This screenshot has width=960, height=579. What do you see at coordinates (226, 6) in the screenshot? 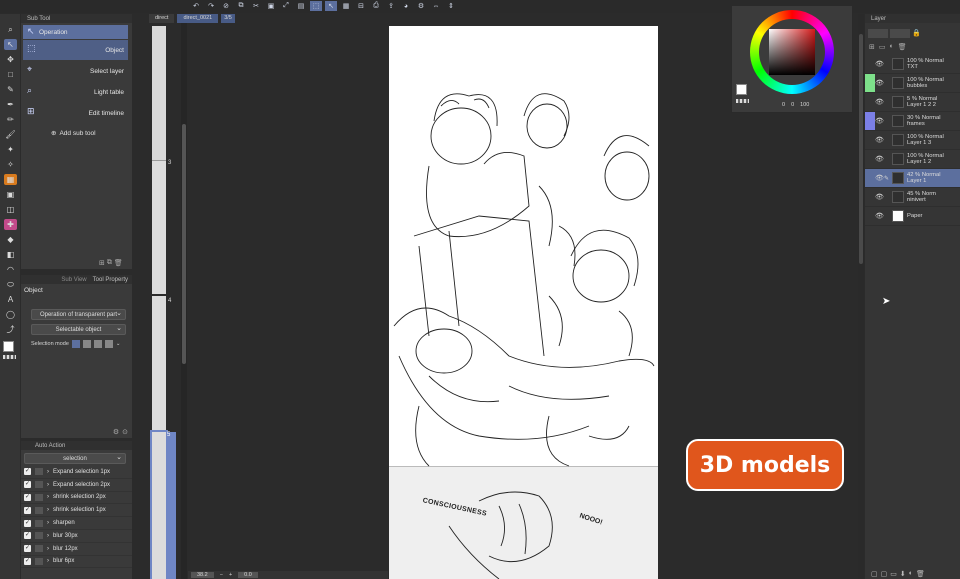
I see `clear-icon: ⊘` at bounding box center [226, 6].